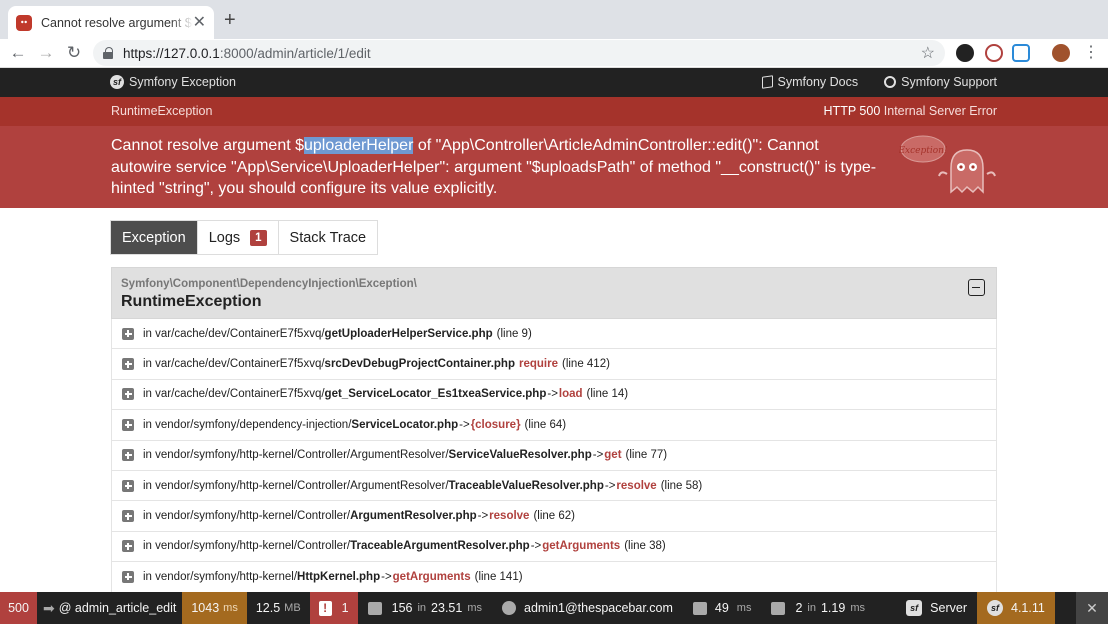  Describe the element at coordinates (857, 608) in the screenshot. I see `db-unit: ms` at that location.